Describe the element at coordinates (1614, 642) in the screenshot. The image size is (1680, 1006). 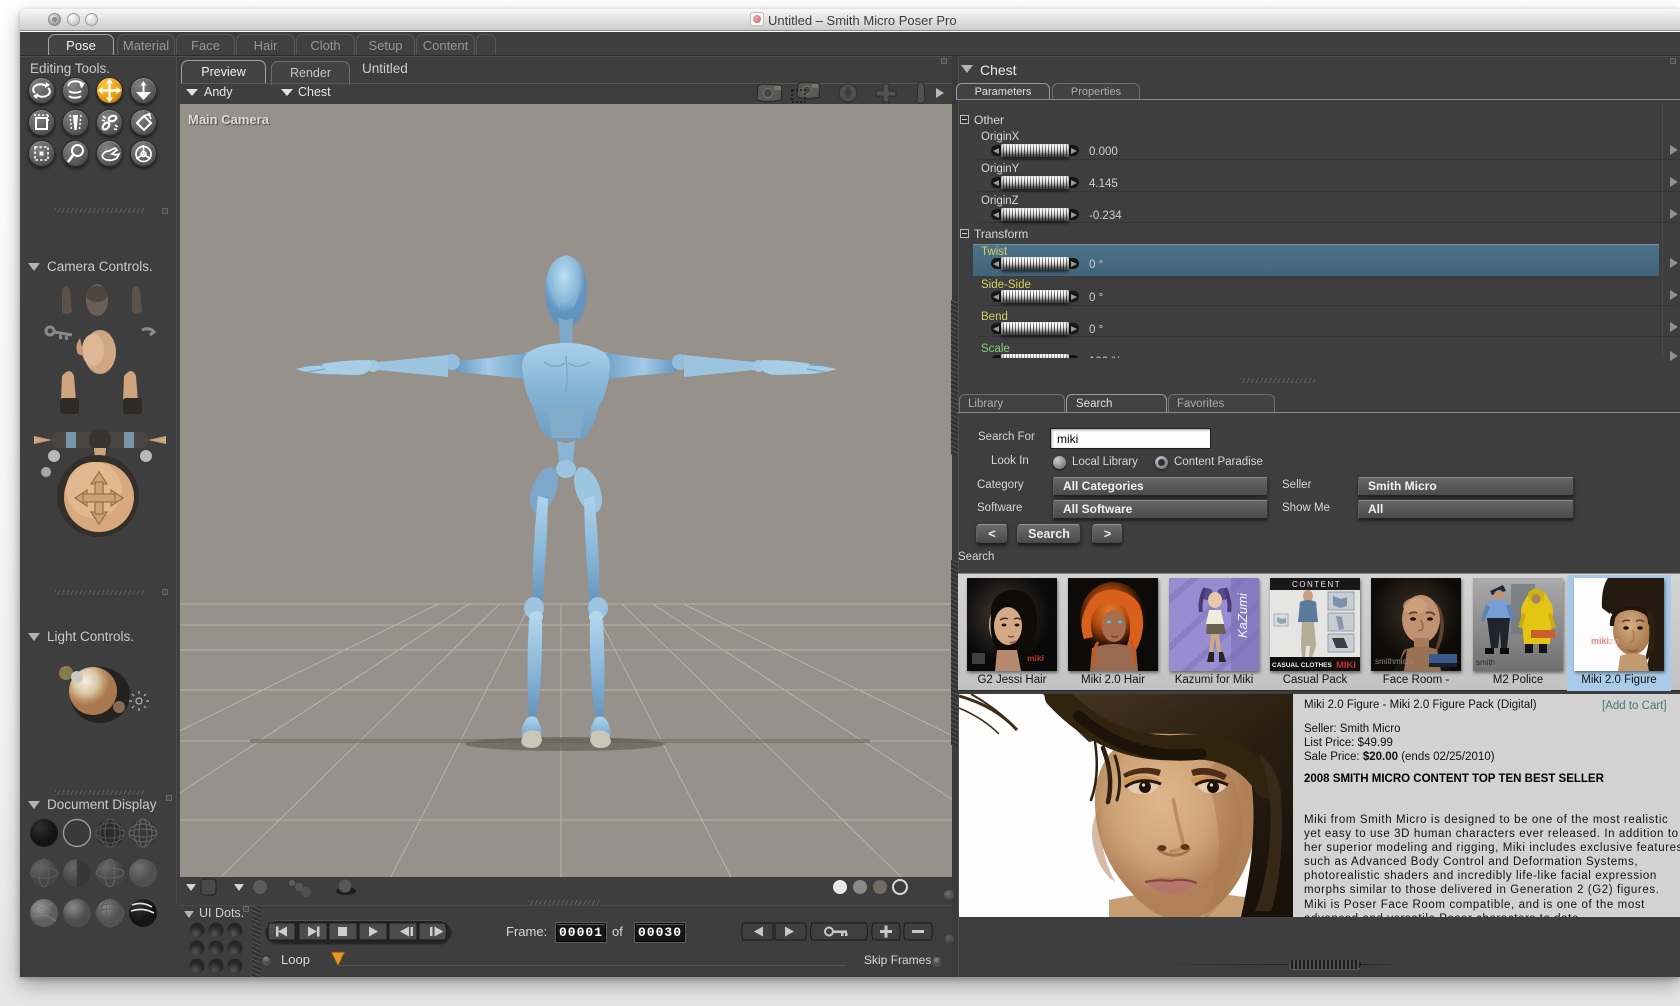
I see `svg-text: 2.0` at that location.